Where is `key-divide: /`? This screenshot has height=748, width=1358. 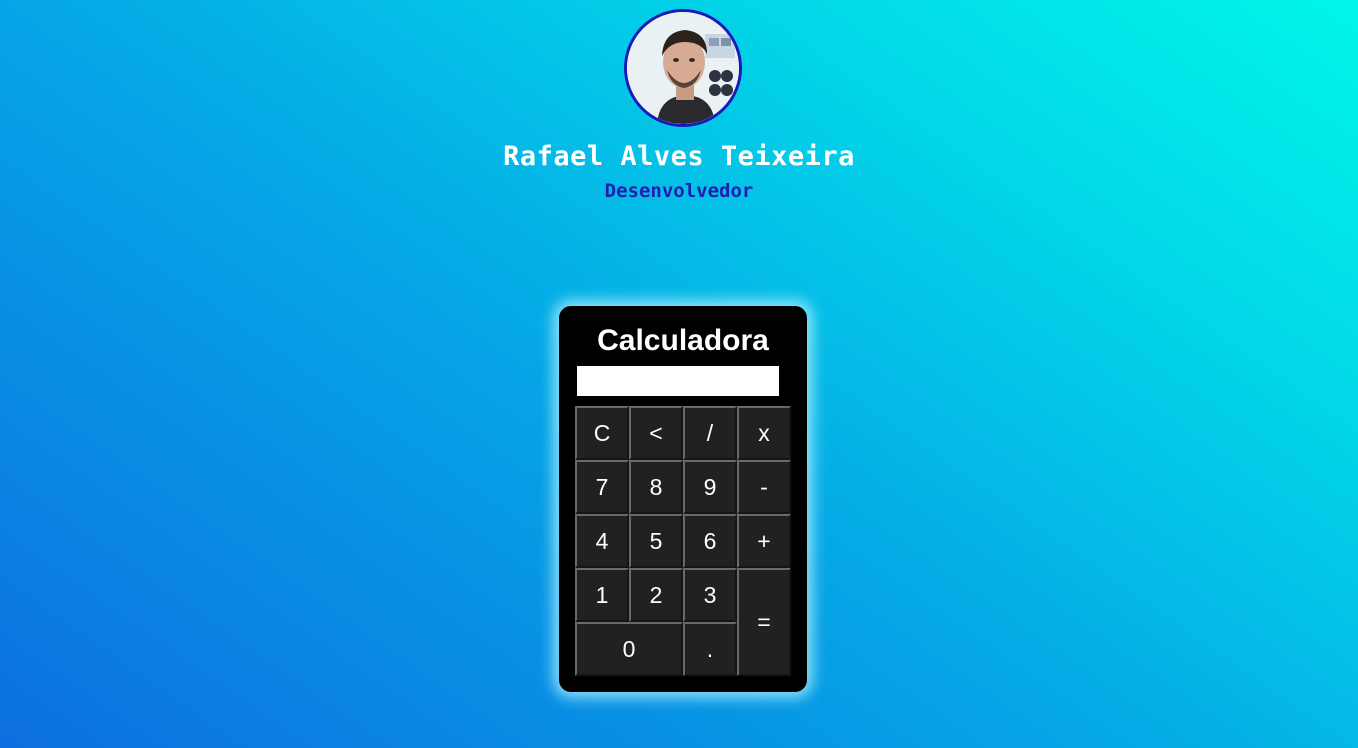 key-divide: / is located at coordinates (710, 433).